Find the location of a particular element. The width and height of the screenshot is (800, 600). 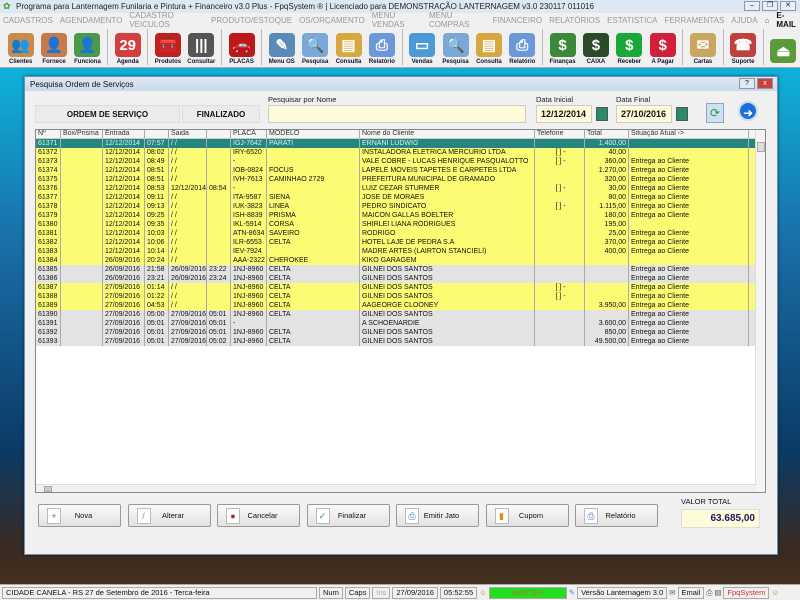

close-button: ✕ is located at coordinates (788, 6).